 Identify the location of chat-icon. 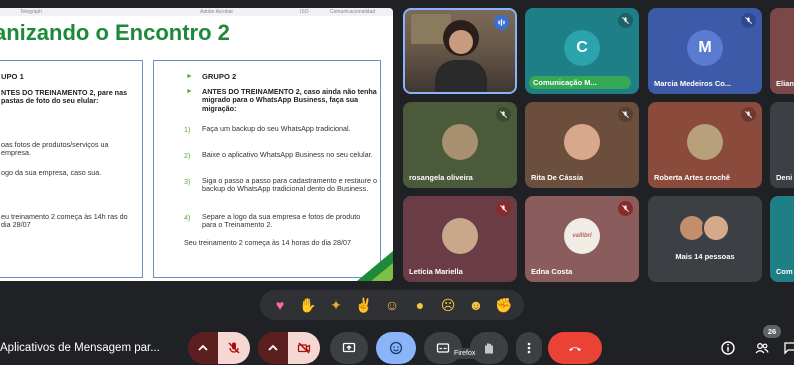
(789, 348).